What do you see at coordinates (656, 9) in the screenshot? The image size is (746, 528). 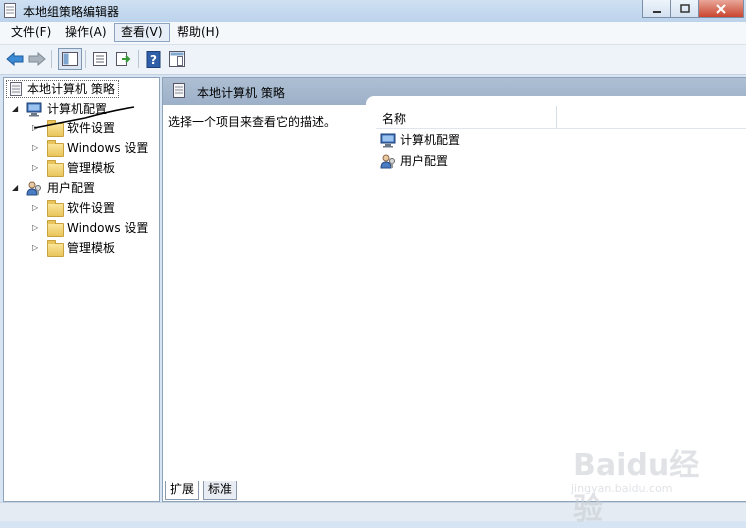 I see `minimize-button` at bounding box center [656, 9].